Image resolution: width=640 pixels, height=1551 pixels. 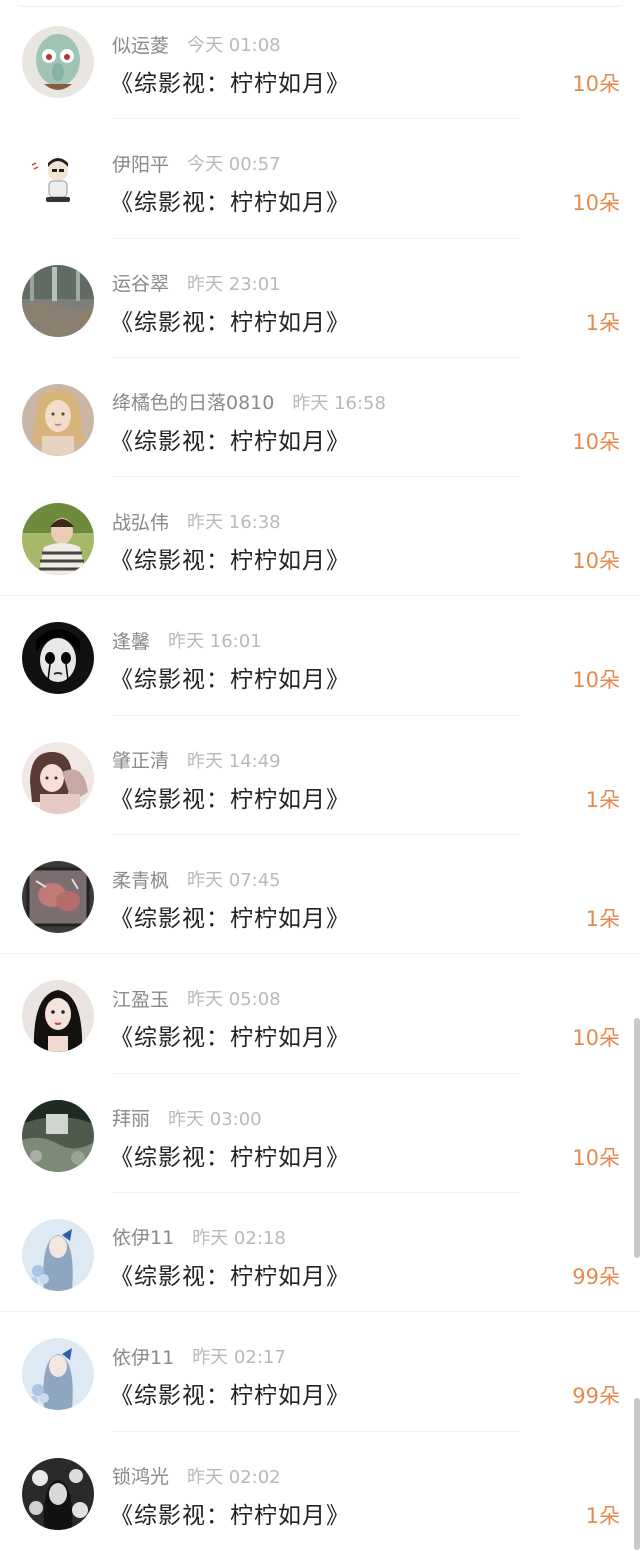 I want to click on item-meta: 逢馨 昨天 16:01, so click(x=187, y=640).